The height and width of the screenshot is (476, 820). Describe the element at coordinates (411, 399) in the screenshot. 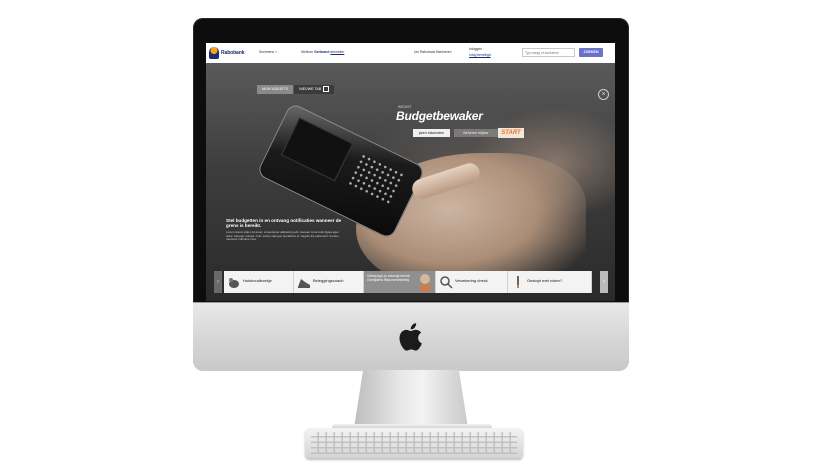

I see `imac-stand` at that location.